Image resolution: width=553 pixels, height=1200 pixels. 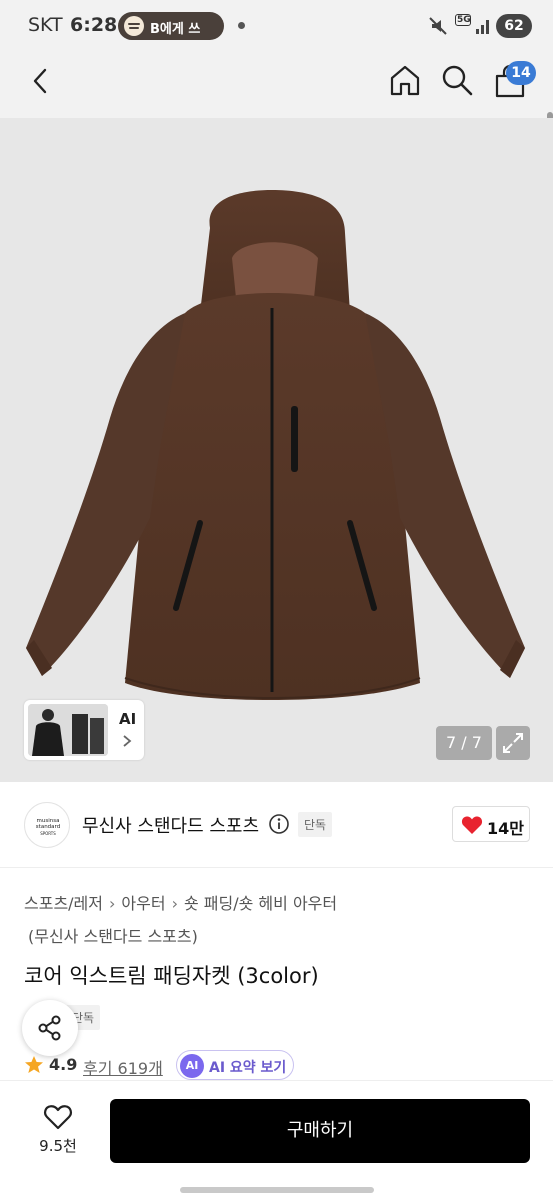 What do you see at coordinates (113, 935) in the screenshot?
I see `breadcrumb-brand: (무신사 스탠다드 스포츠)` at bounding box center [113, 935].